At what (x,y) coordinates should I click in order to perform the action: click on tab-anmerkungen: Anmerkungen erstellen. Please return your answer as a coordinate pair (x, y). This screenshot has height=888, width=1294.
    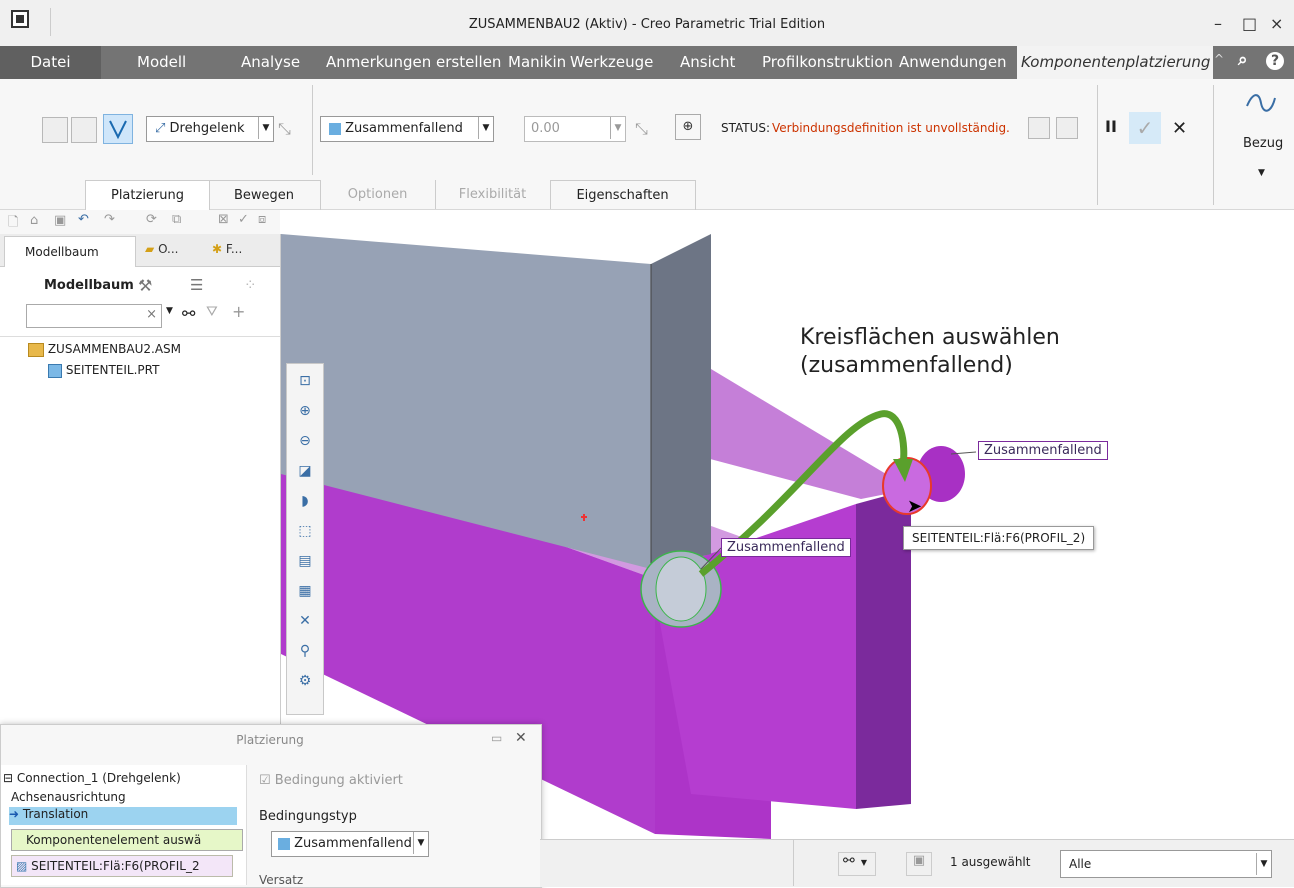
    Looking at the image, I should click on (413, 62).